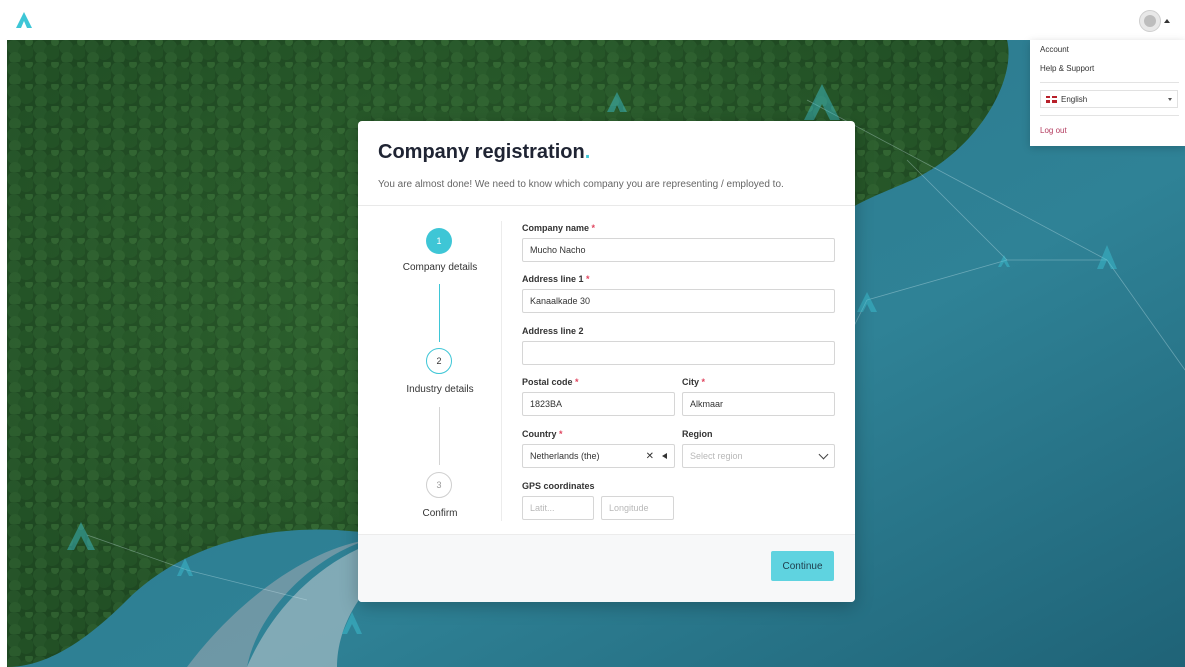 Image resolution: width=1185 pixels, height=667 pixels. What do you see at coordinates (758, 404) in the screenshot?
I see `city-input: Alkmaar` at bounding box center [758, 404].